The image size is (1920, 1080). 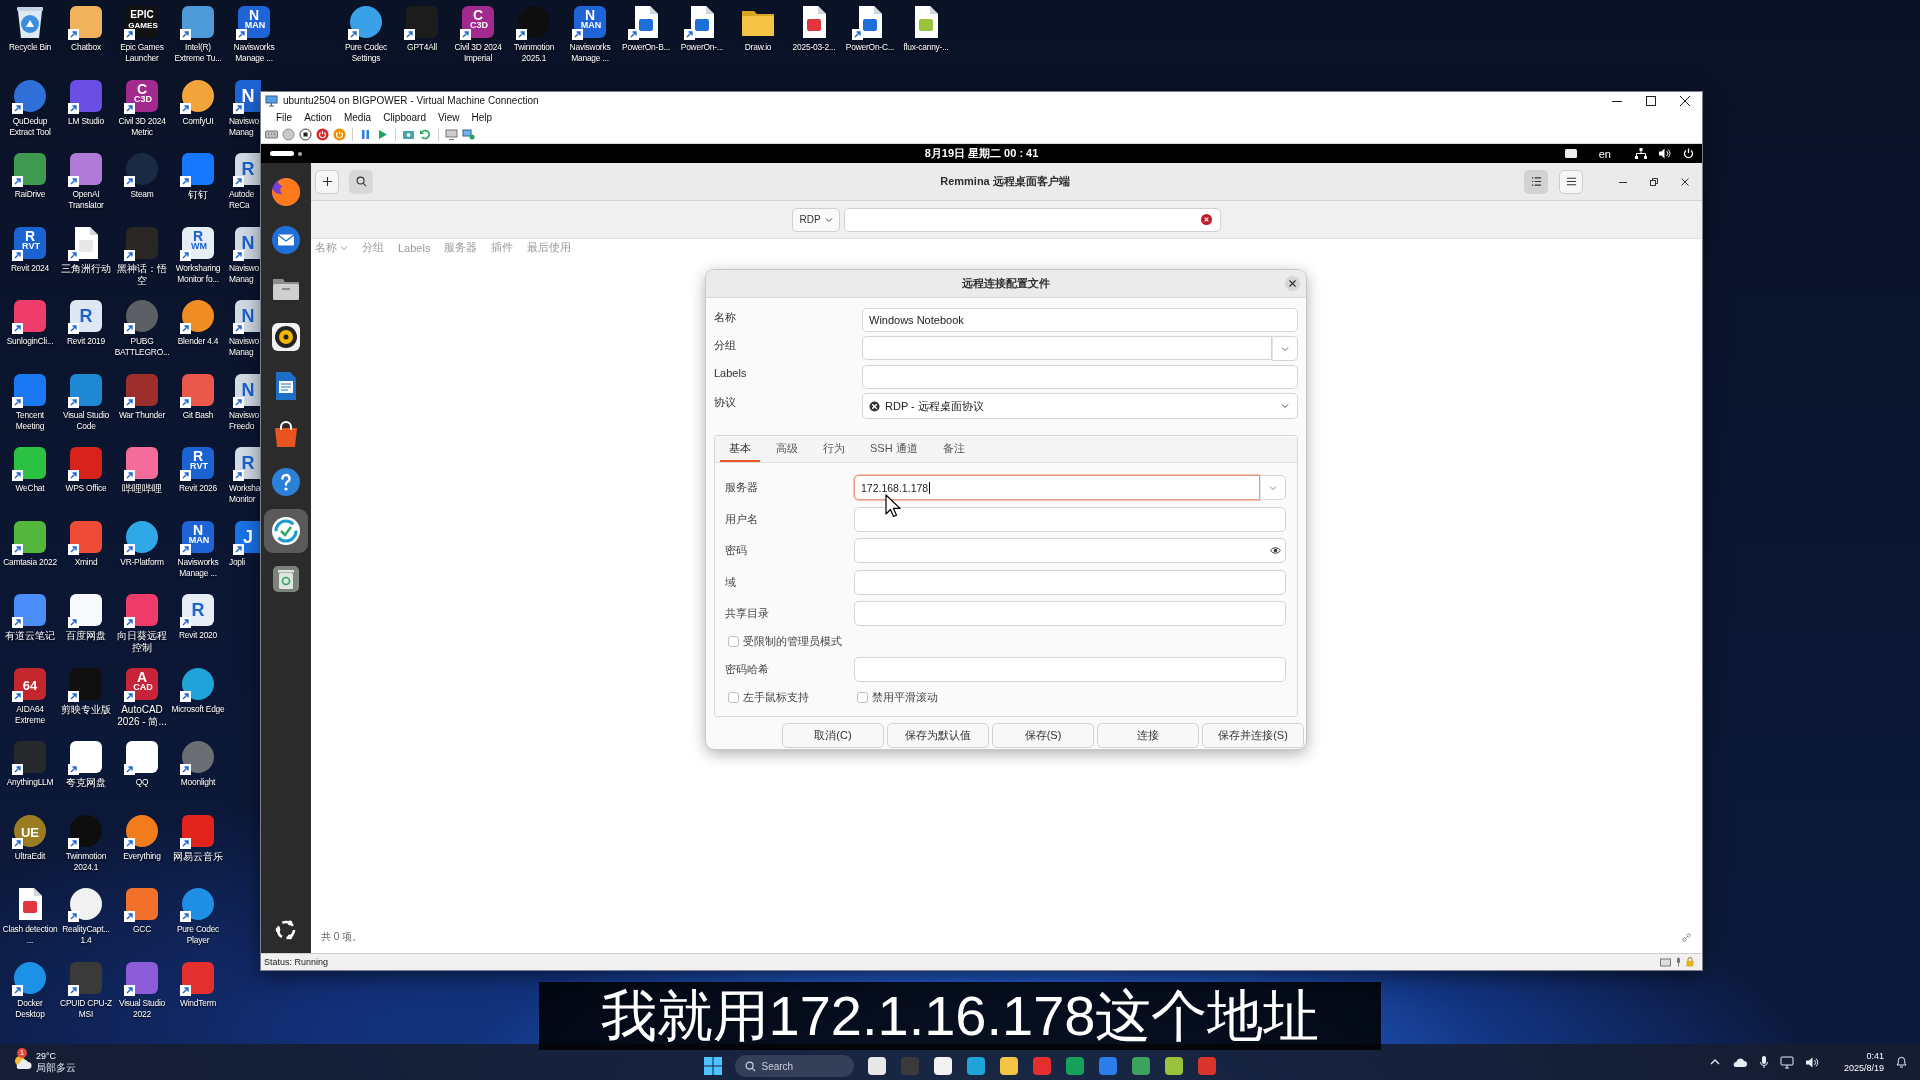 I want to click on cloud-icon, so click(x=1739, y=1062).